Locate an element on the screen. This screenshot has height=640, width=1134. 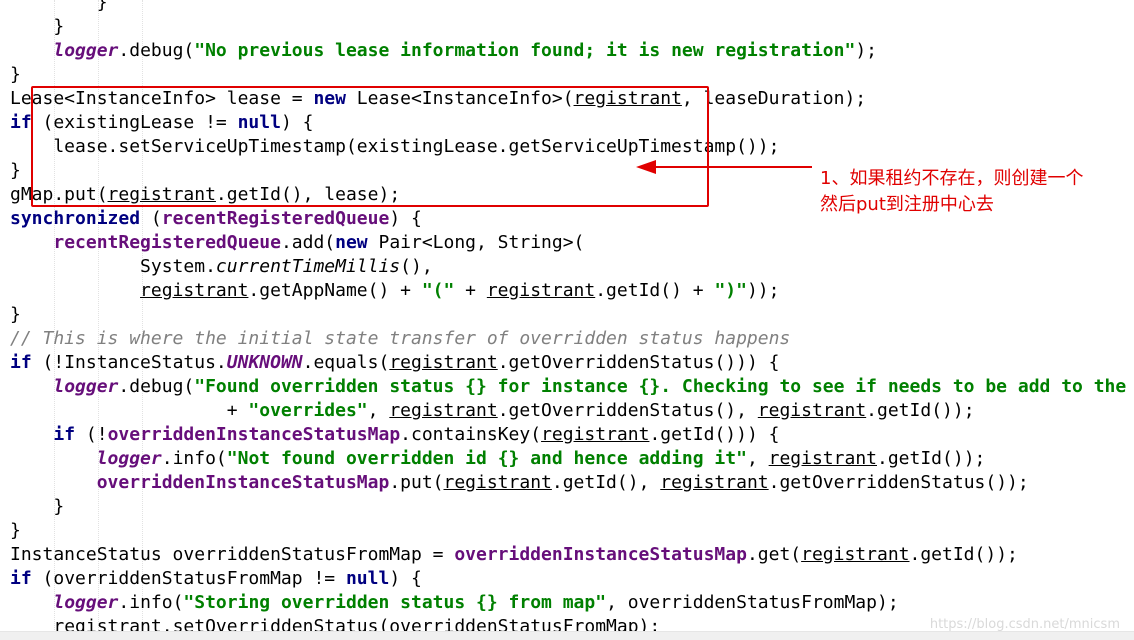
horizontal-scrollbar is located at coordinates (567, 635).